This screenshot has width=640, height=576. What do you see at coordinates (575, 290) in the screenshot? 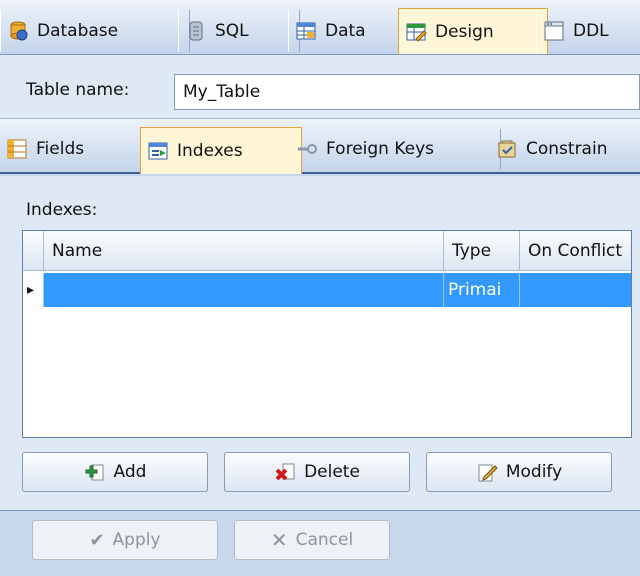
I see `cell-on-conflict` at bounding box center [575, 290].